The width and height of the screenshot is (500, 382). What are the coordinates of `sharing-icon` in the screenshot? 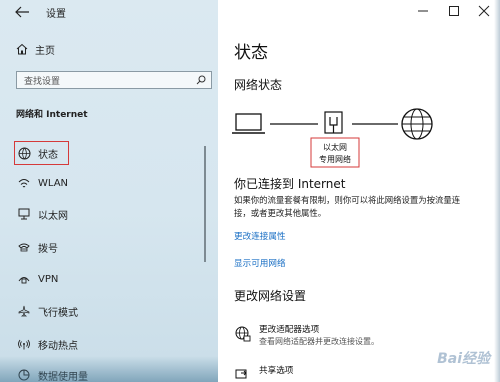 It's located at (241, 374).